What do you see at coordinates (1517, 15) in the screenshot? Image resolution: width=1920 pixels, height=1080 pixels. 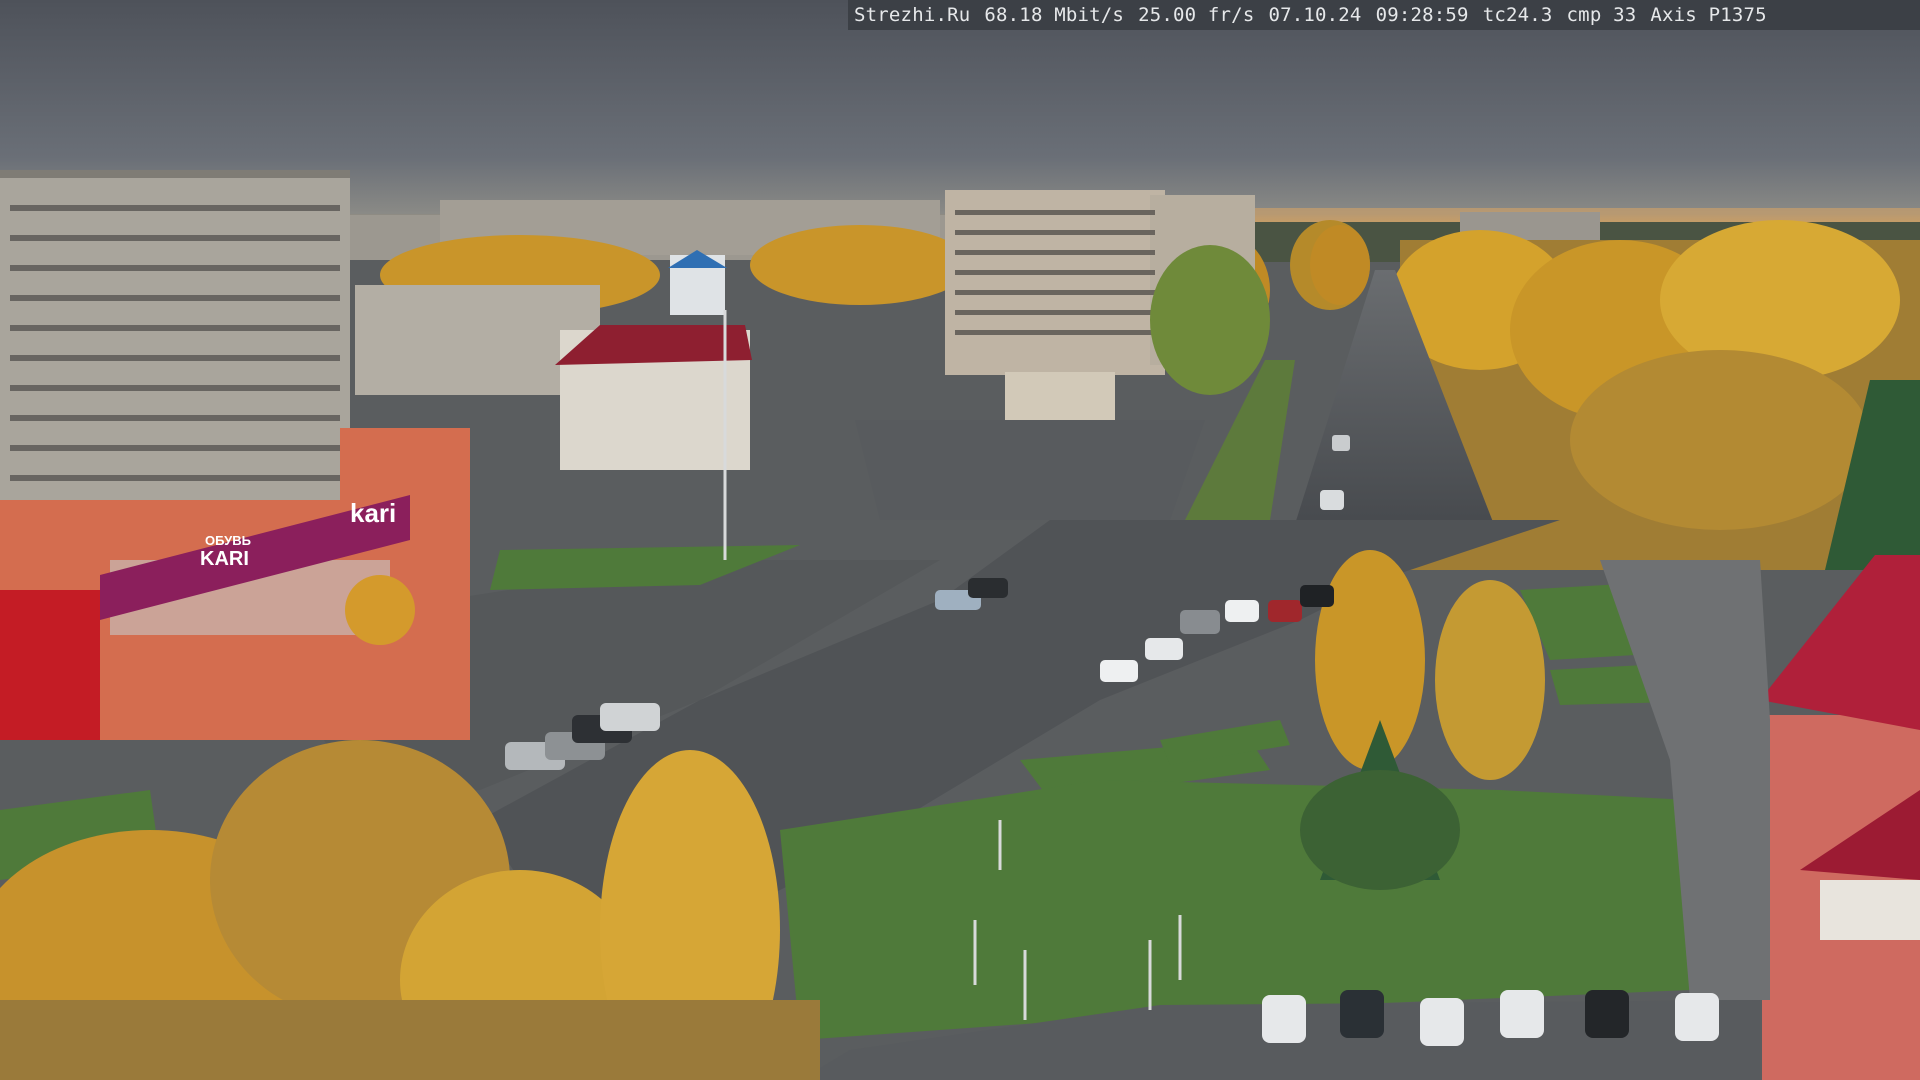 I see `osd-tc: tc24.3` at bounding box center [1517, 15].